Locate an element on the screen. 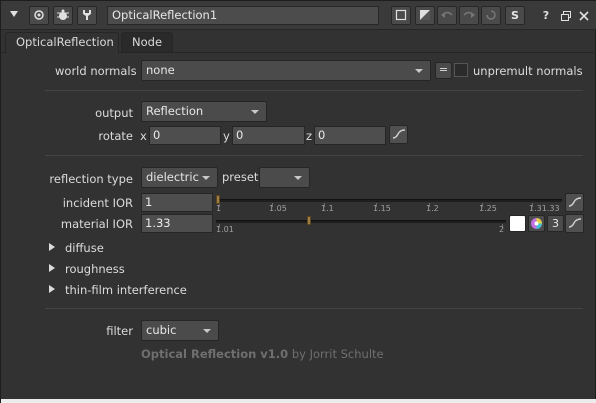 The image size is (596, 403). tab-opticalreflection: OpticalReflection is located at coordinates (62, 42).